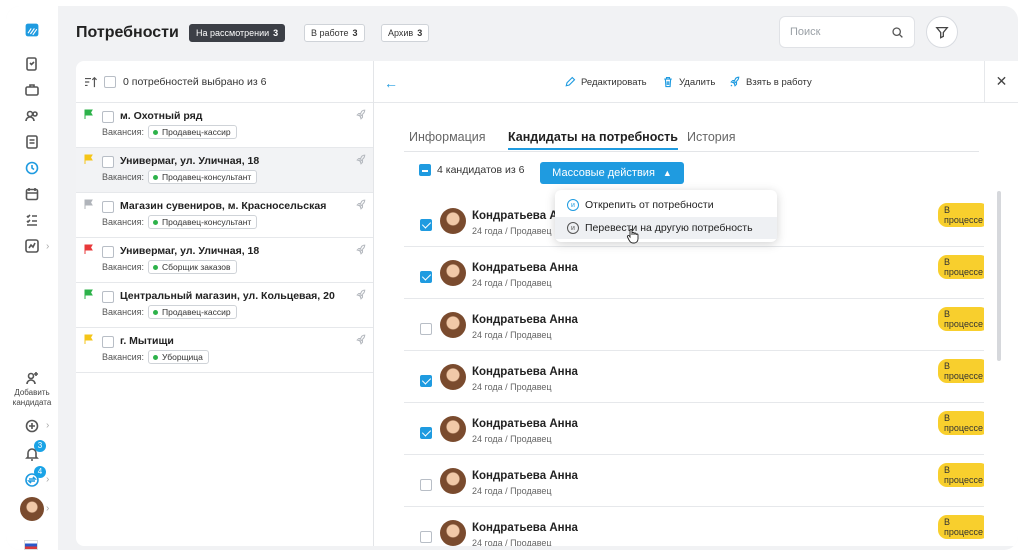  Describe the element at coordinates (91, 82) in the screenshot. I see `sort-icon` at that location.